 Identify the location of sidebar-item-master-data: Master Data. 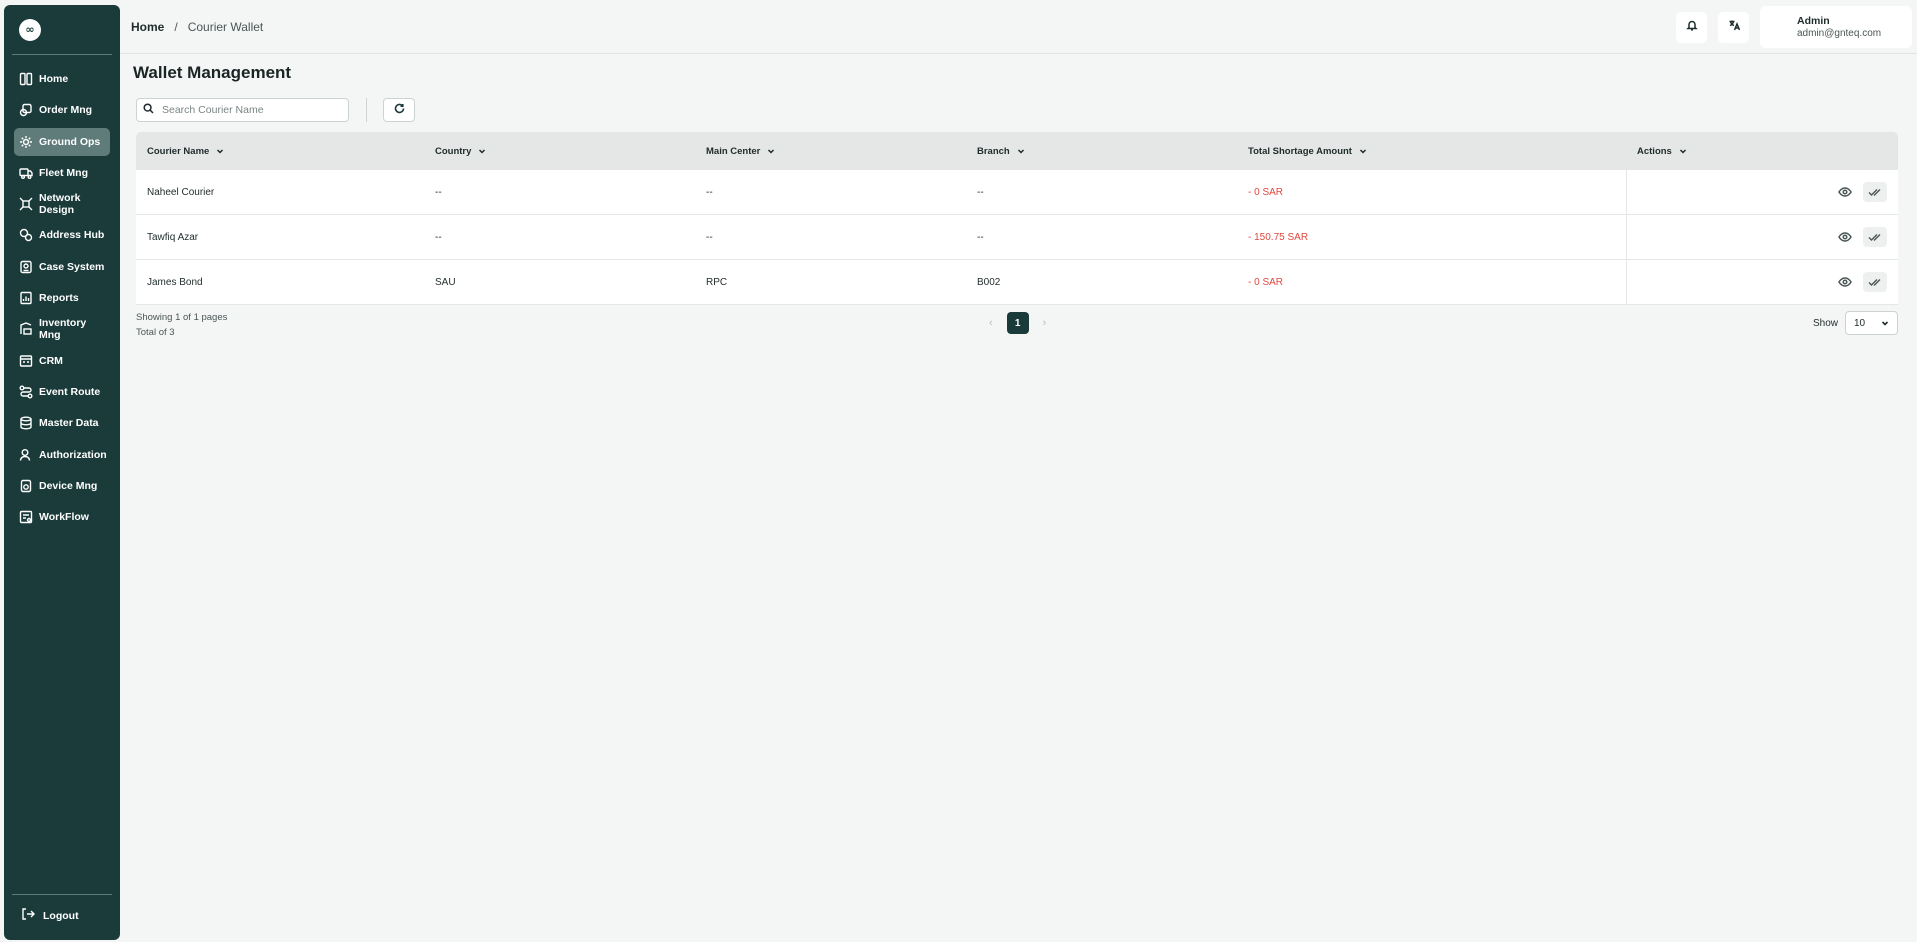
(62, 423).